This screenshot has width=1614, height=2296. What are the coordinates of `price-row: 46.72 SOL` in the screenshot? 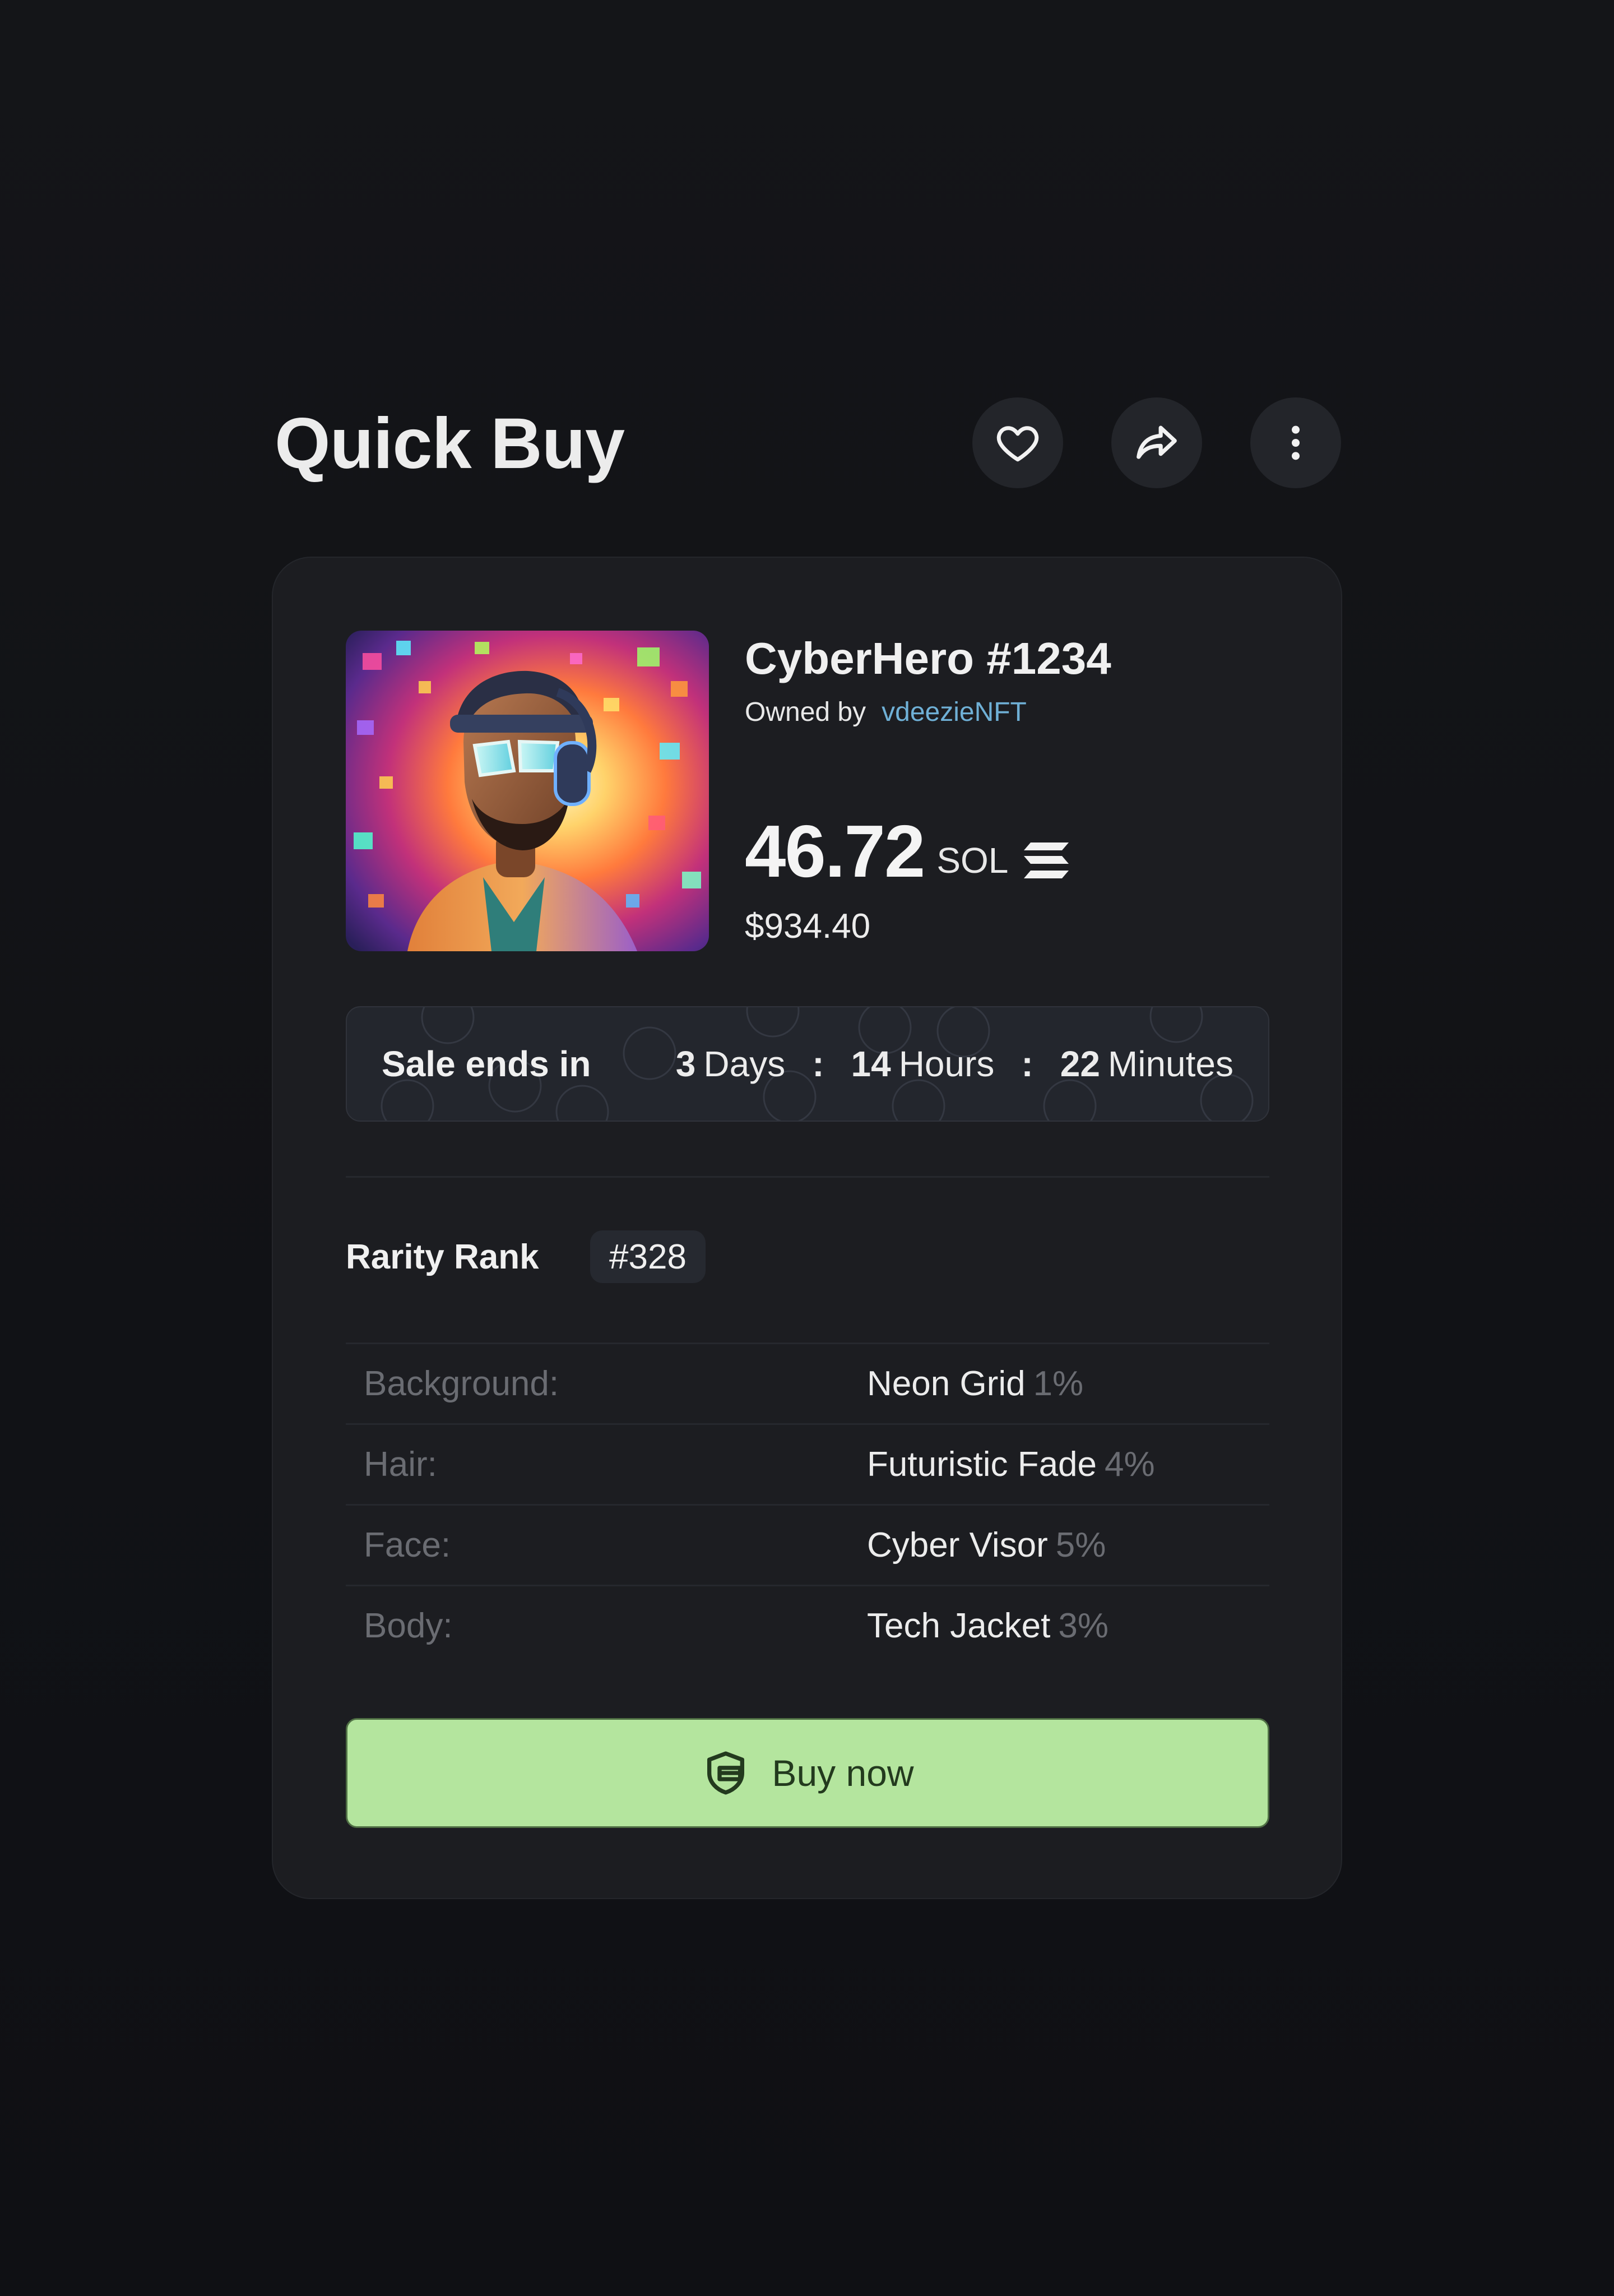 It's located at (907, 851).